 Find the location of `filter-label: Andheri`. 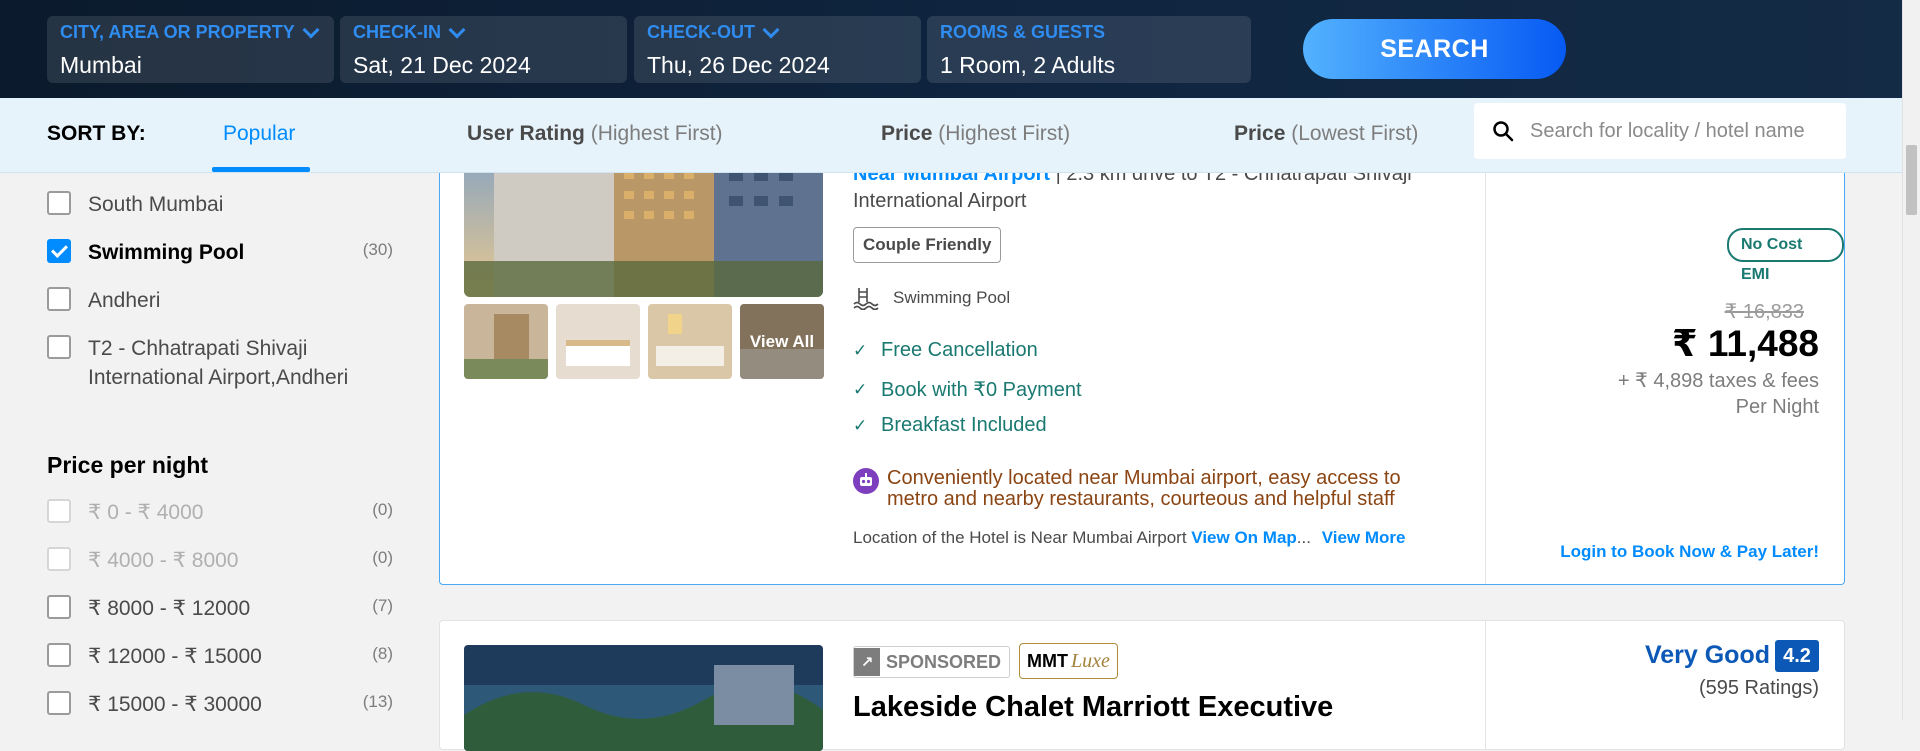

filter-label: Andheri is located at coordinates (124, 300).